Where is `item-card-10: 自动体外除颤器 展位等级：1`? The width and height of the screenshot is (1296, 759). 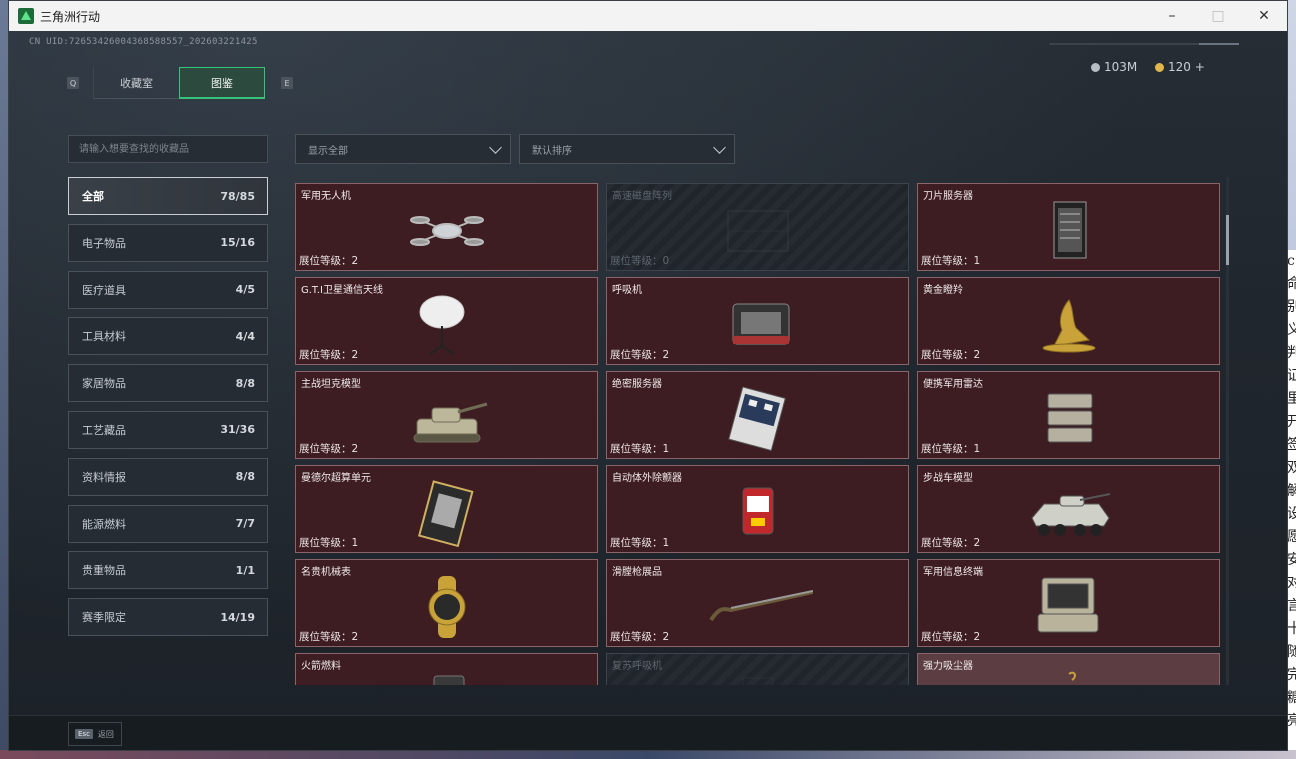 item-card-10: 自动体外除颤器 展位等级：1 is located at coordinates (757, 509).